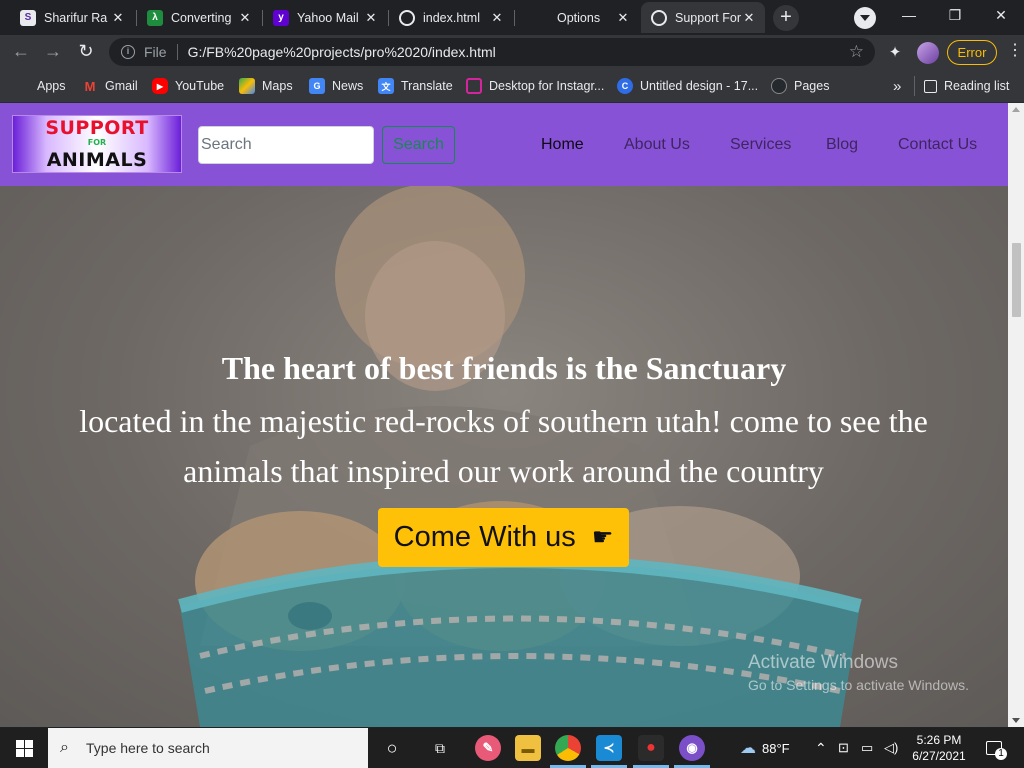 This screenshot has height=768, width=1024. What do you see at coordinates (21, 52) in the screenshot?
I see `back-arrow-icon: ←` at bounding box center [21, 52].